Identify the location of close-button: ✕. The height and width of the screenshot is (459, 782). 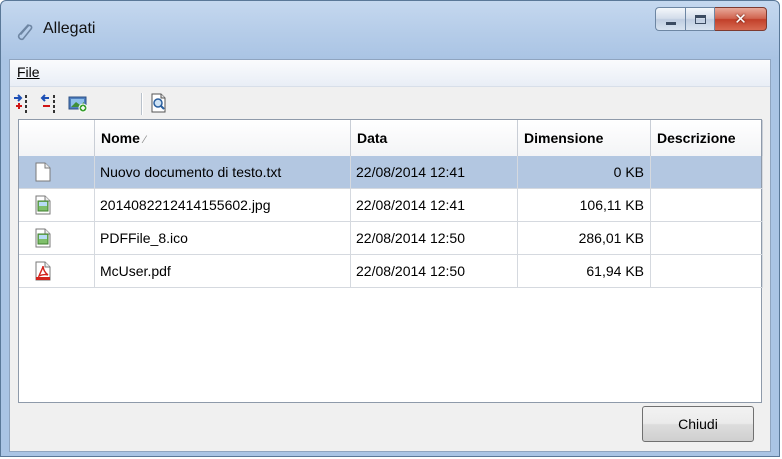
(741, 19).